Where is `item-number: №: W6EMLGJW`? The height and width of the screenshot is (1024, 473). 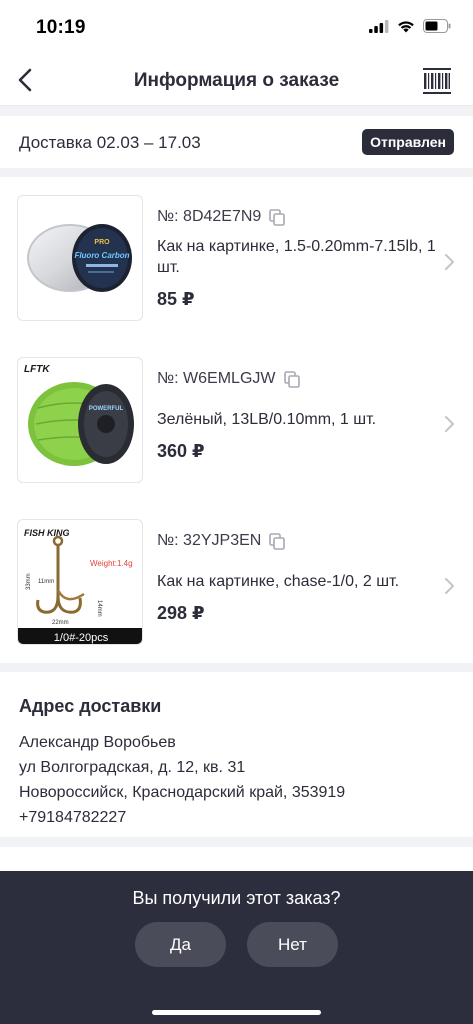
item-number: №: W6EMLGJW is located at coordinates (228, 379).